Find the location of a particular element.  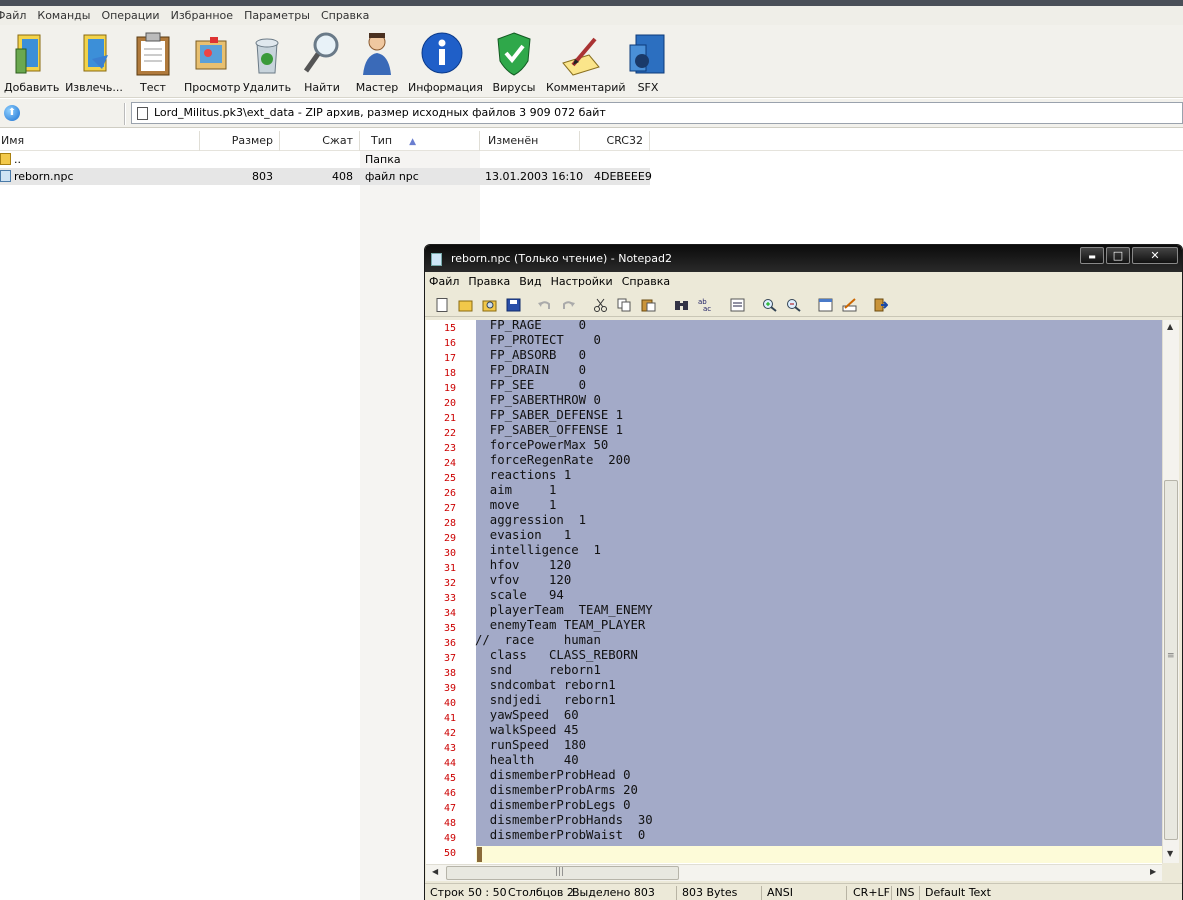

scroll-up-icon: ▲ is located at coordinates (1170, 326).